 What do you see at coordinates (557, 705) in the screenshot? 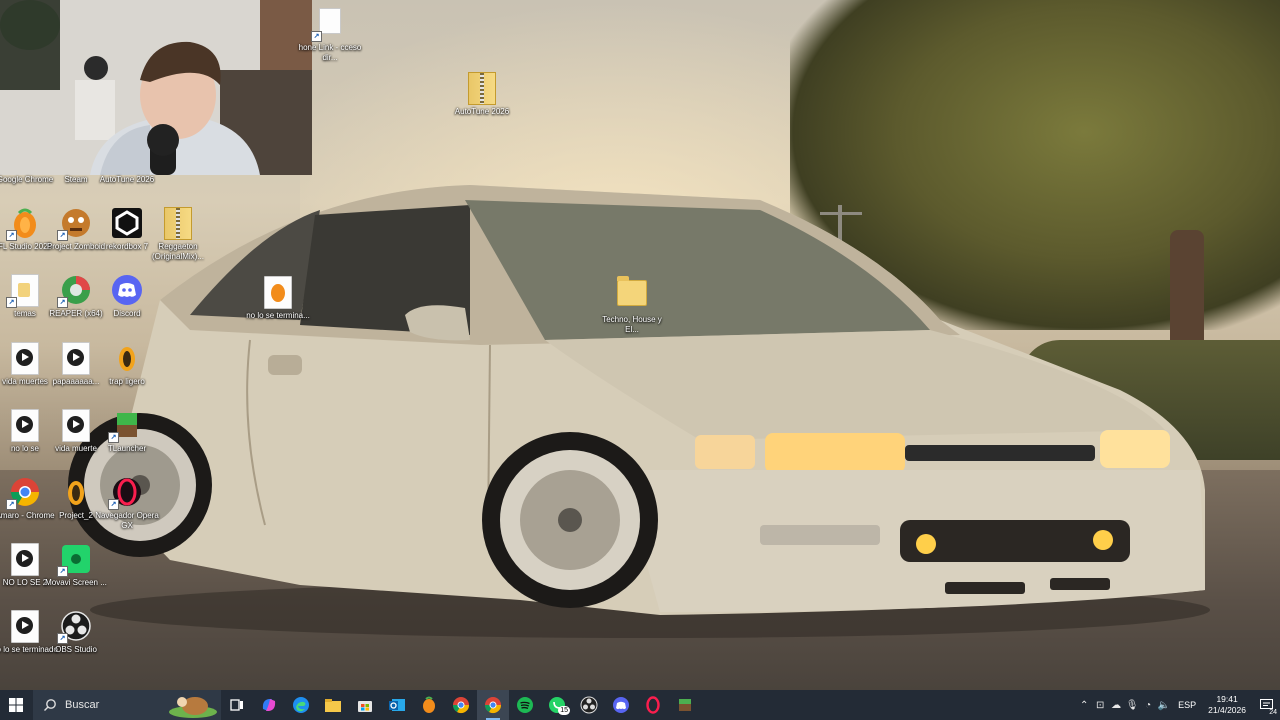
I see `taskbar-whatsapp: 15` at bounding box center [557, 705].